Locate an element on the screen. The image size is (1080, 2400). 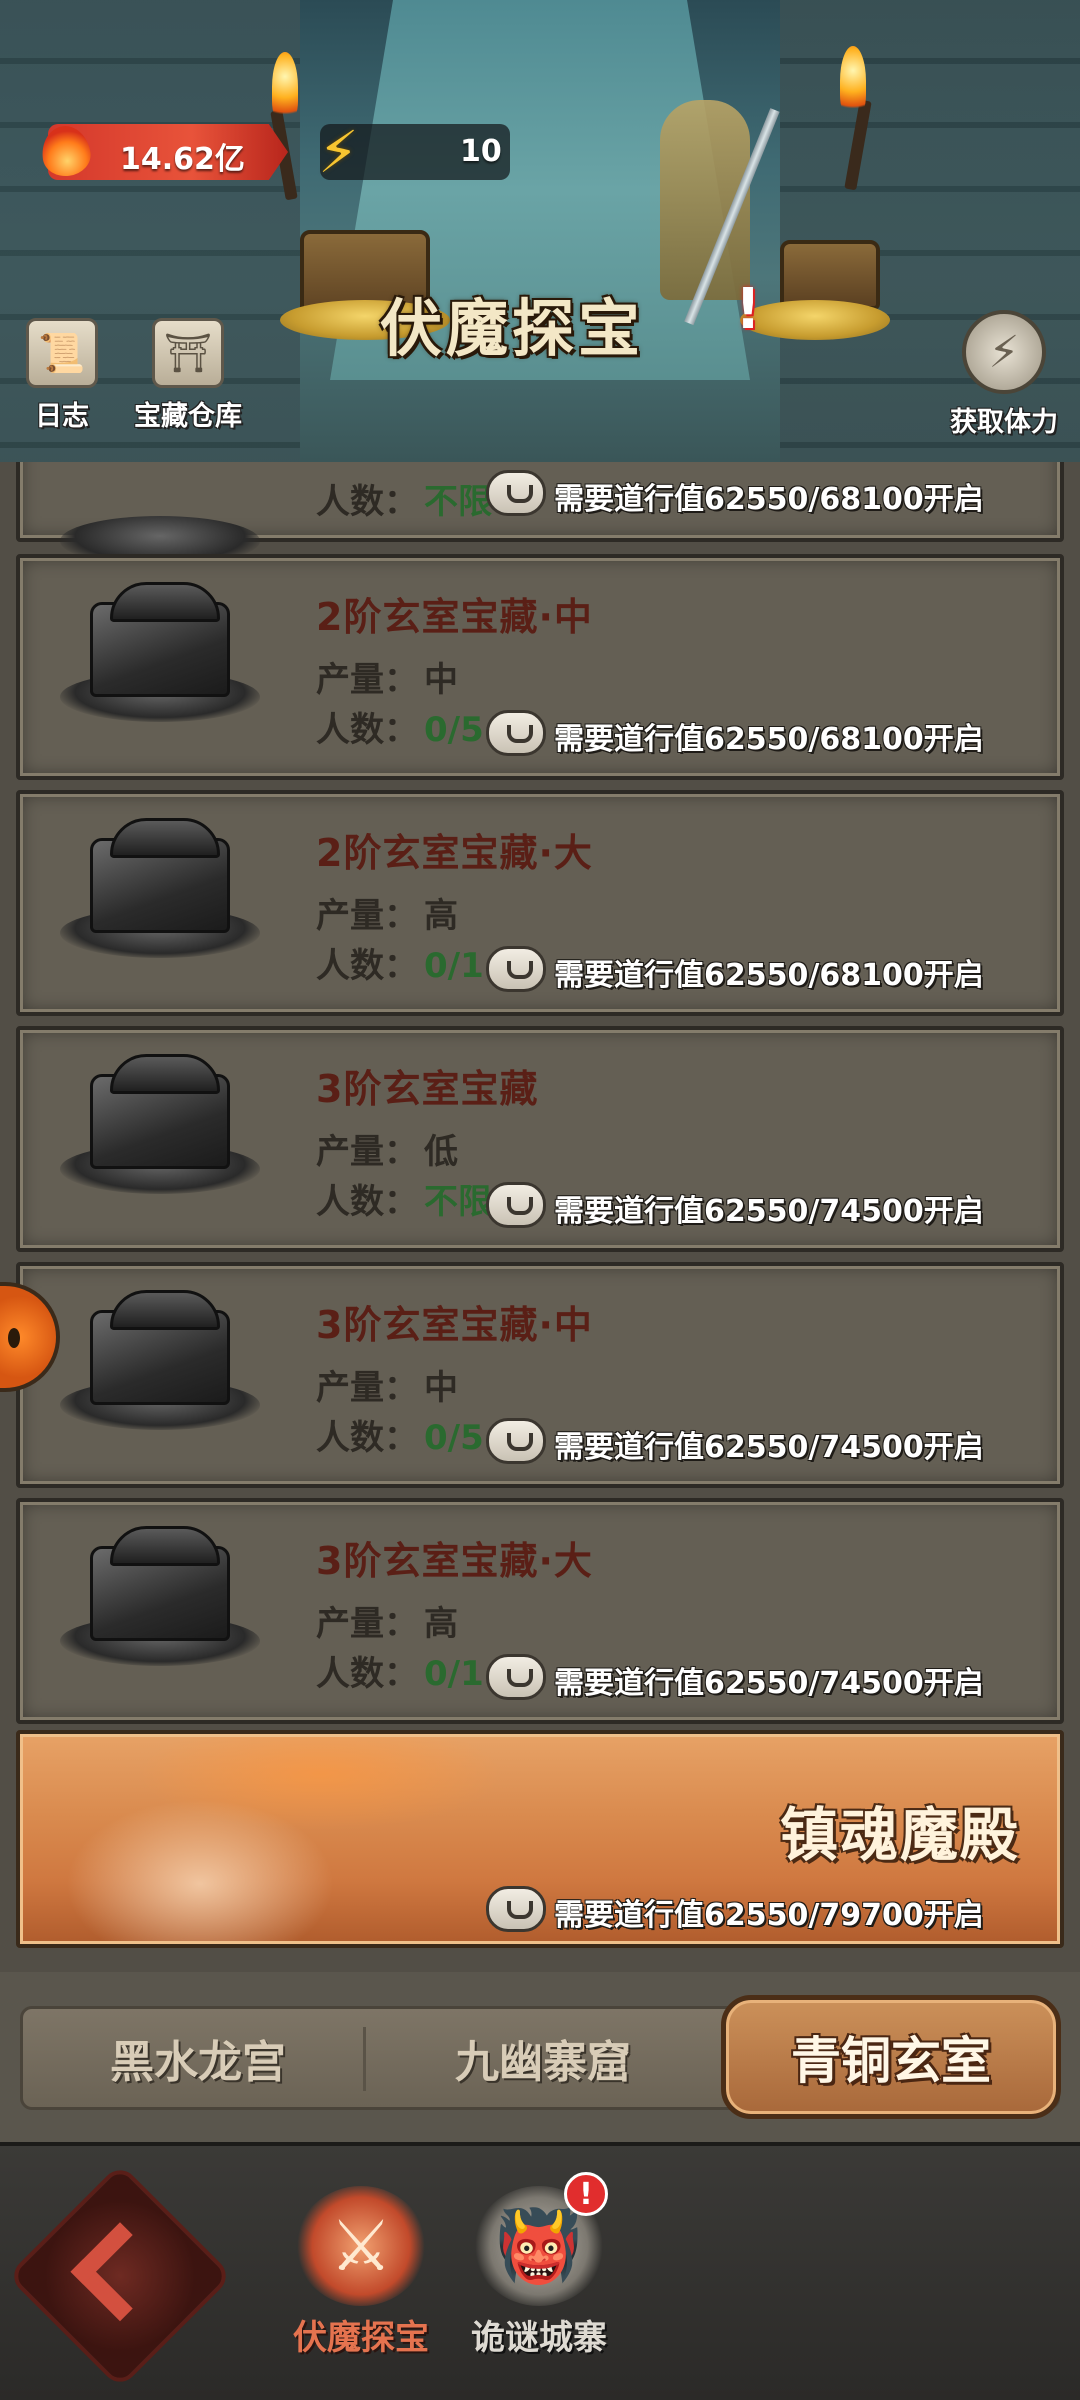
notification-badge: ! is located at coordinates (586, 2194).